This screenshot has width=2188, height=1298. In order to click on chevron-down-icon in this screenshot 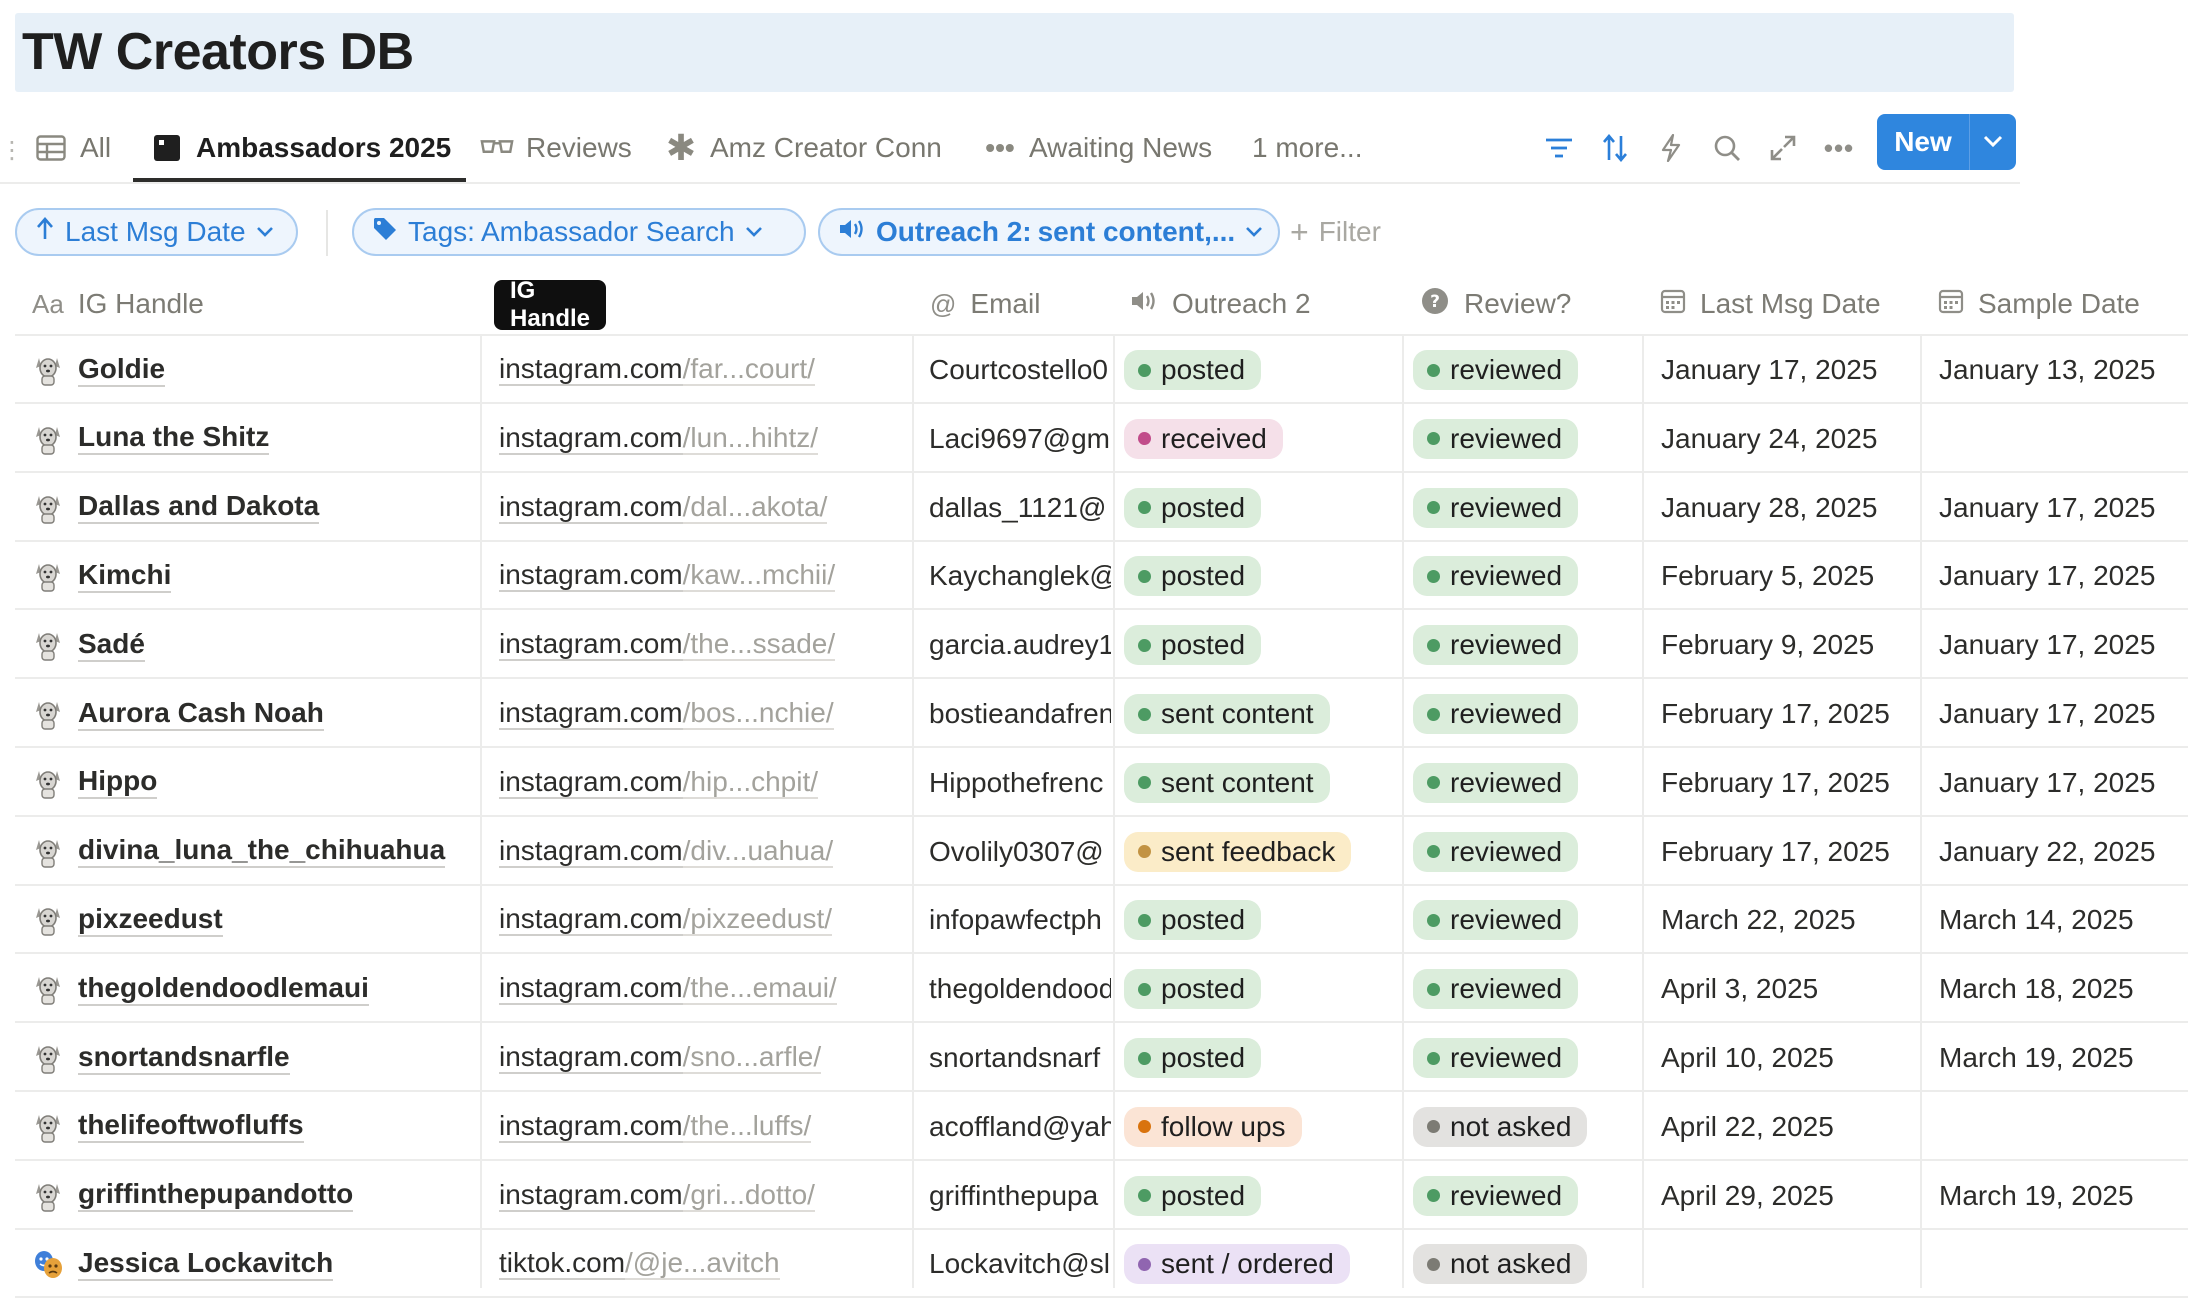, I will do `click(1993, 142)`.